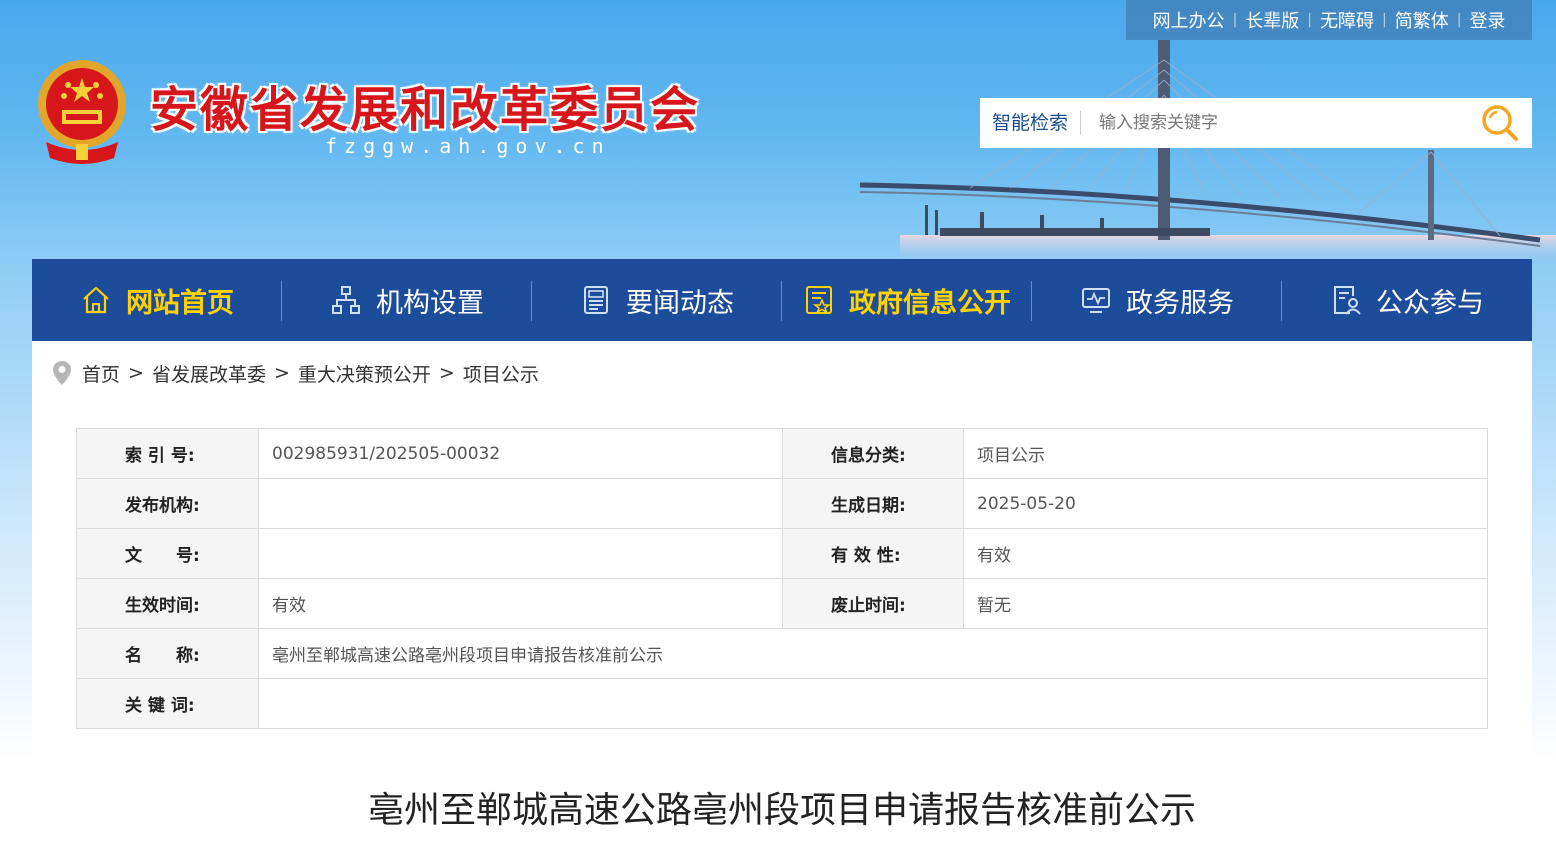 This screenshot has height=851, width=1556. What do you see at coordinates (1180, 303) in the screenshot?
I see `nav-services-label: 政务服务` at bounding box center [1180, 303].